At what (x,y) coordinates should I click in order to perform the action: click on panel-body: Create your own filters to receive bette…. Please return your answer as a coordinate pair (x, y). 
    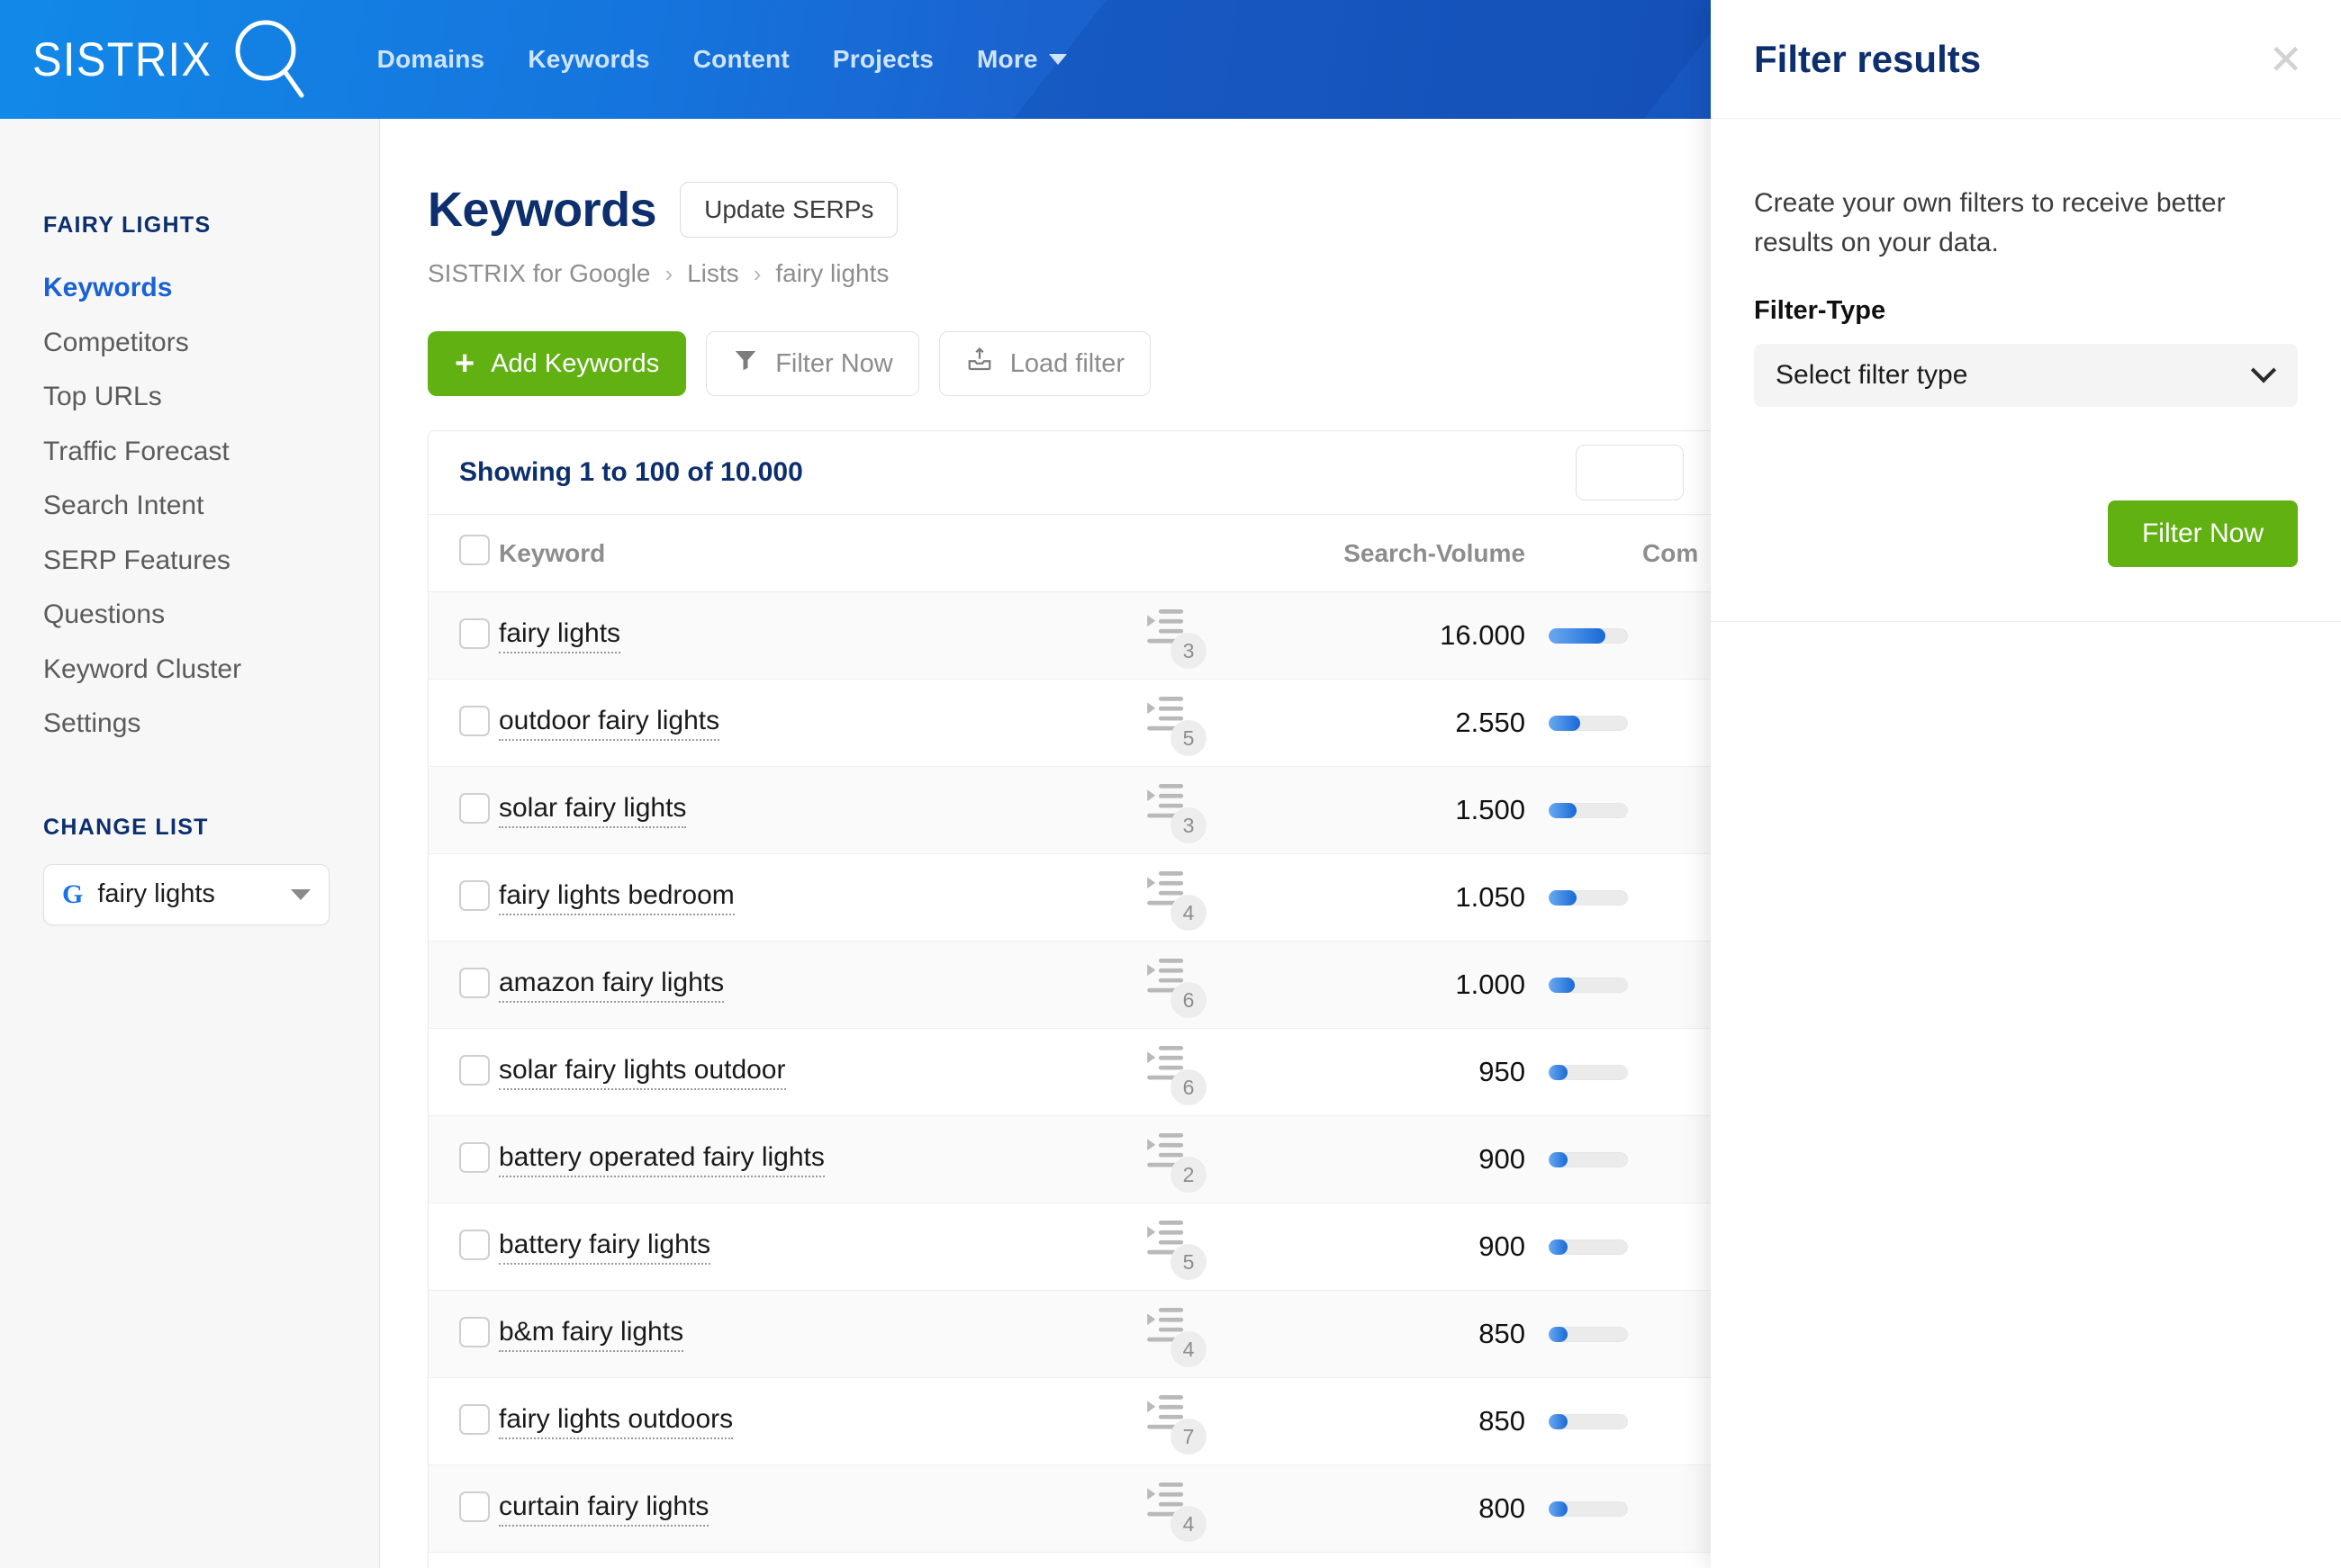
    Looking at the image, I should click on (2026, 343).